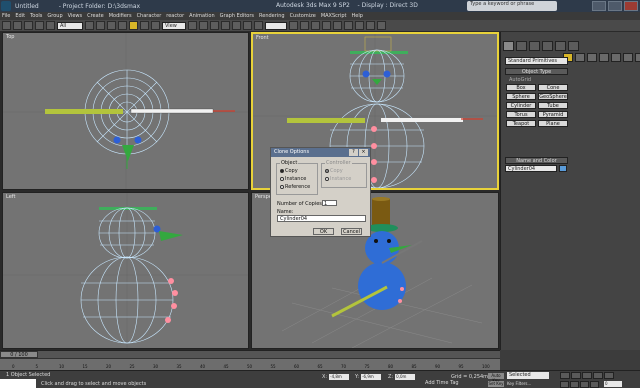  Describe the element at coordinates (631, 6) in the screenshot. I see `close-icon` at that location.